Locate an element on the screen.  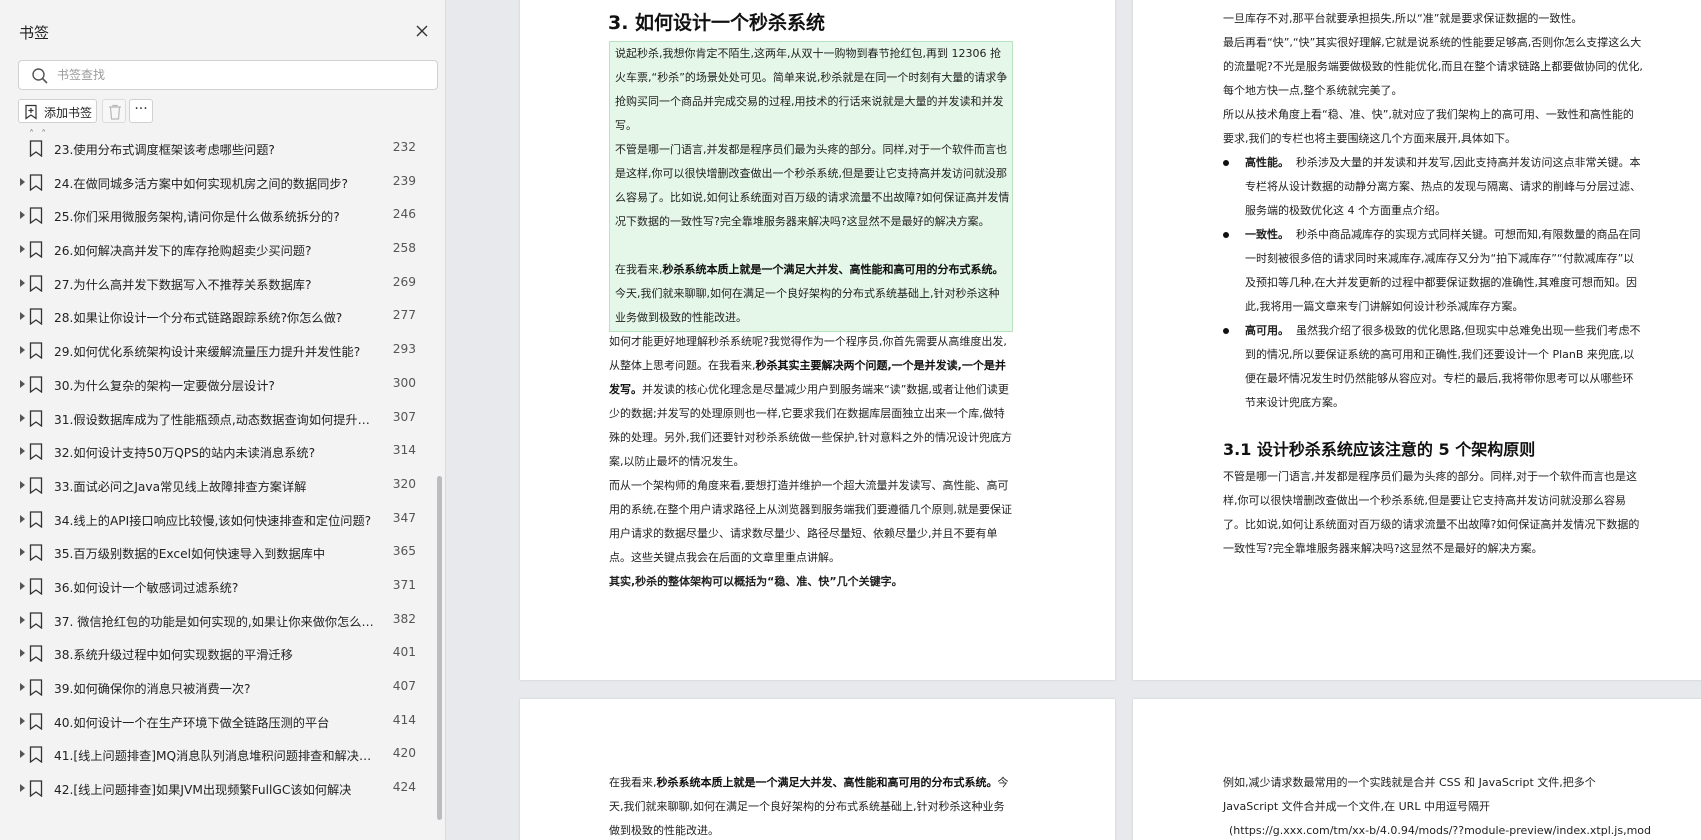
bookmark-list-scrollbar is located at coordinates (439, 648).